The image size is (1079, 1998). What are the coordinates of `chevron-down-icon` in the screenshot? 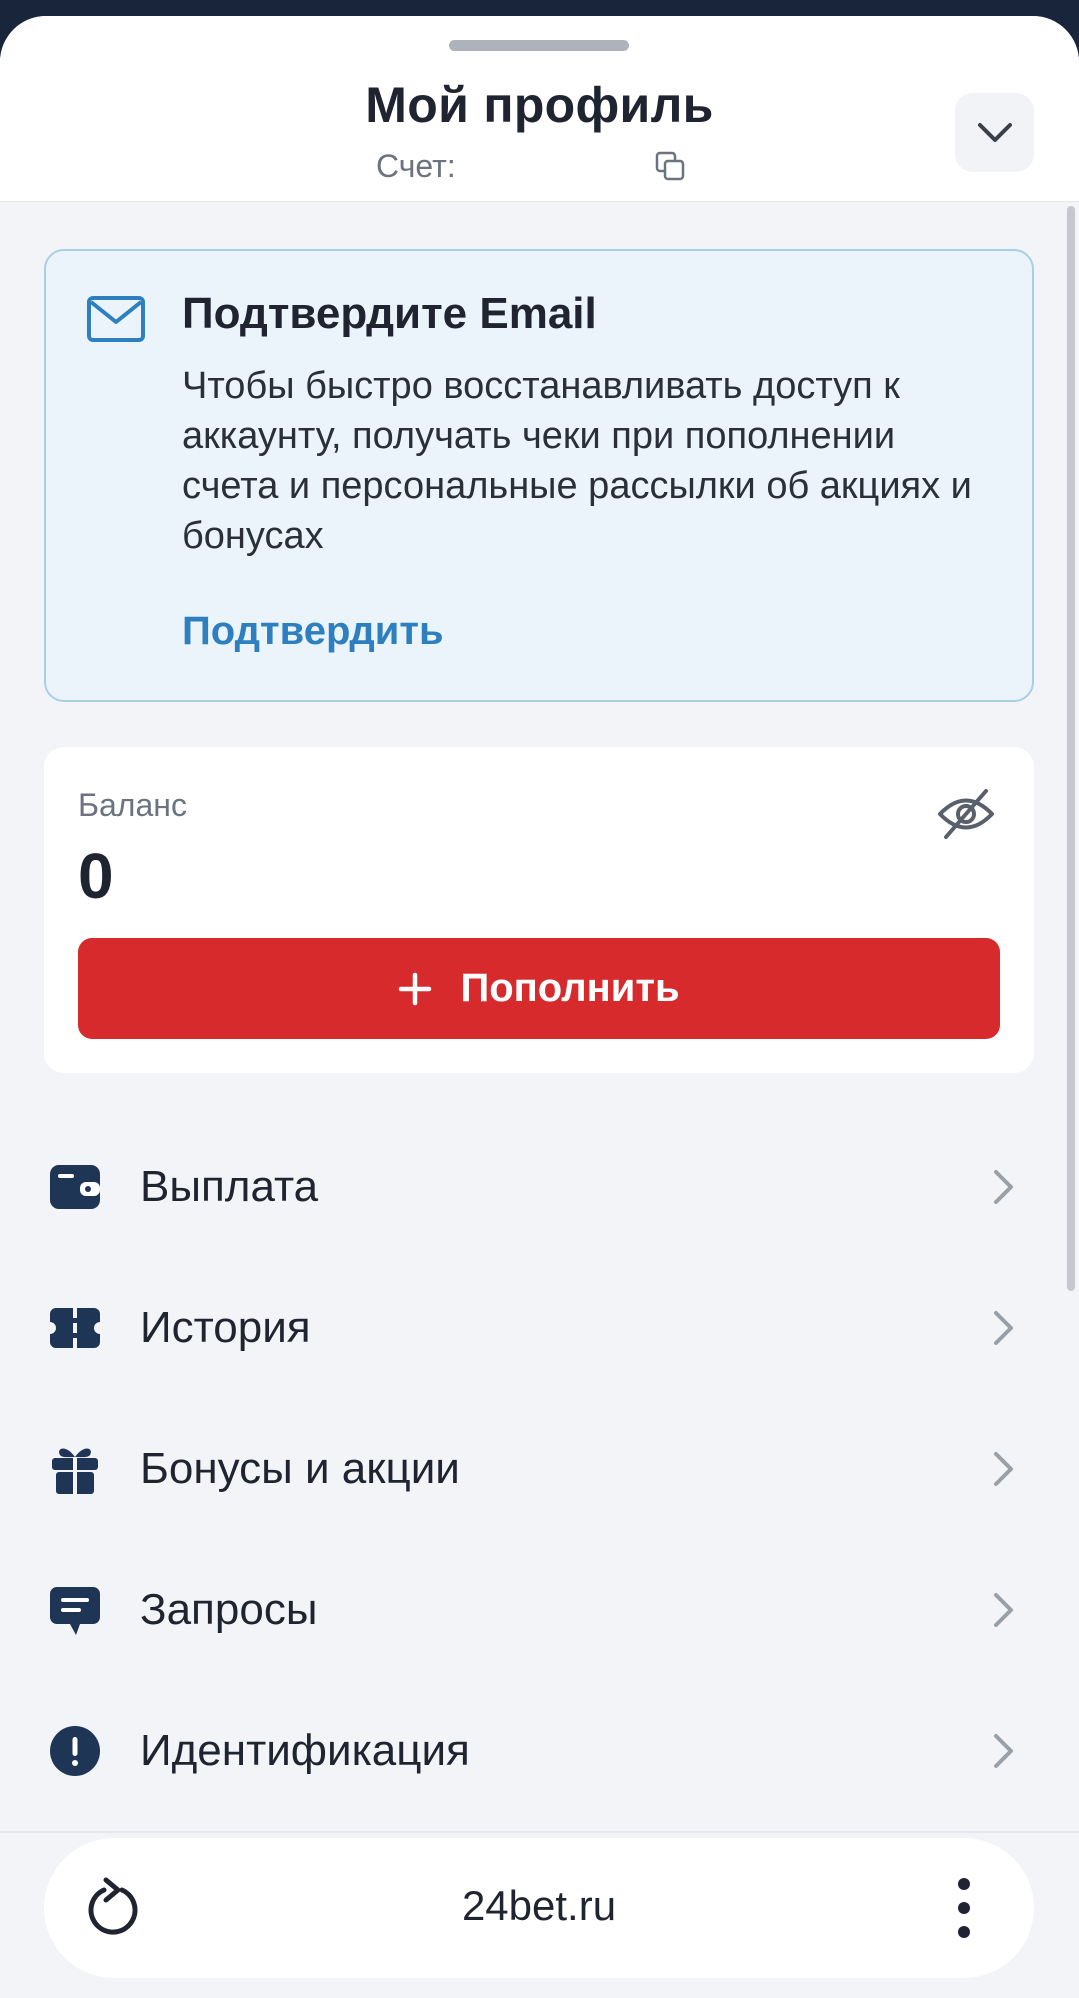 It's located at (994, 132).